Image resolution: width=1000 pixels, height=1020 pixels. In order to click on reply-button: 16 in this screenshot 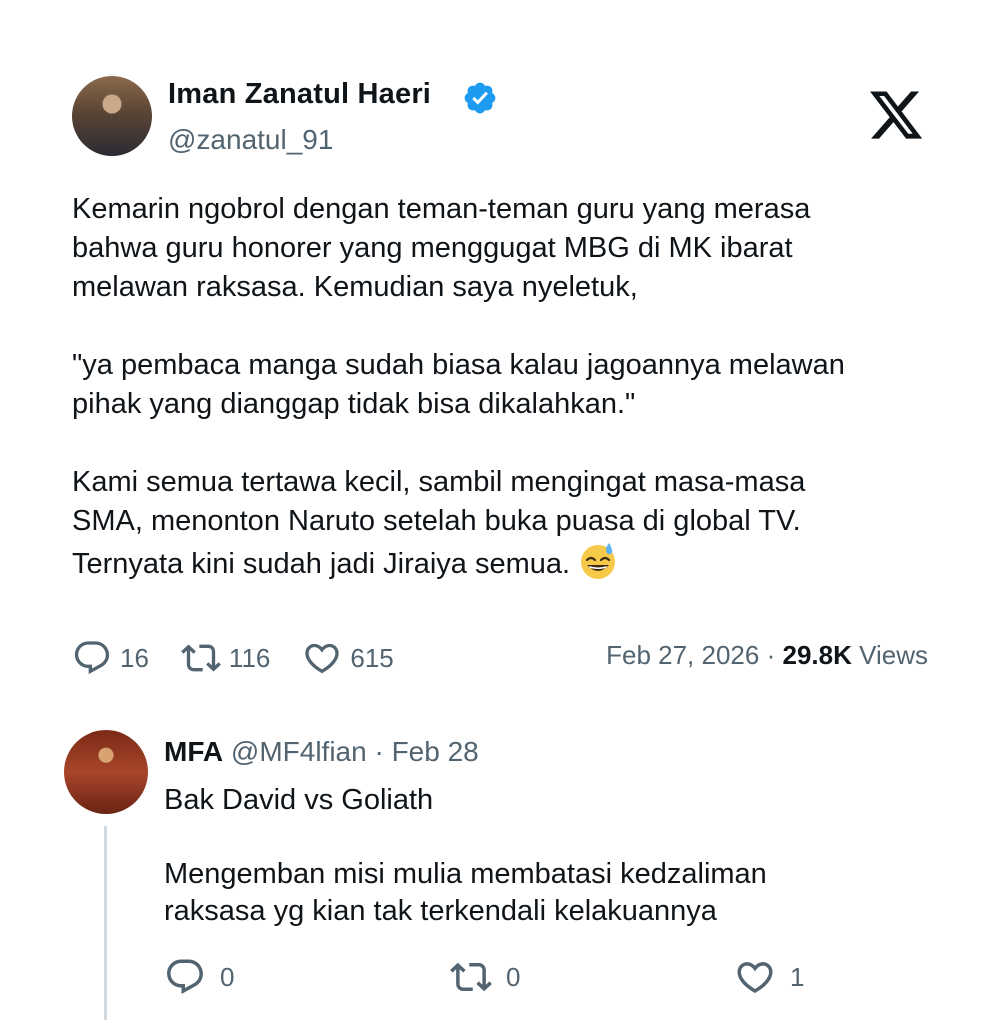, I will do `click(110, 658)`.